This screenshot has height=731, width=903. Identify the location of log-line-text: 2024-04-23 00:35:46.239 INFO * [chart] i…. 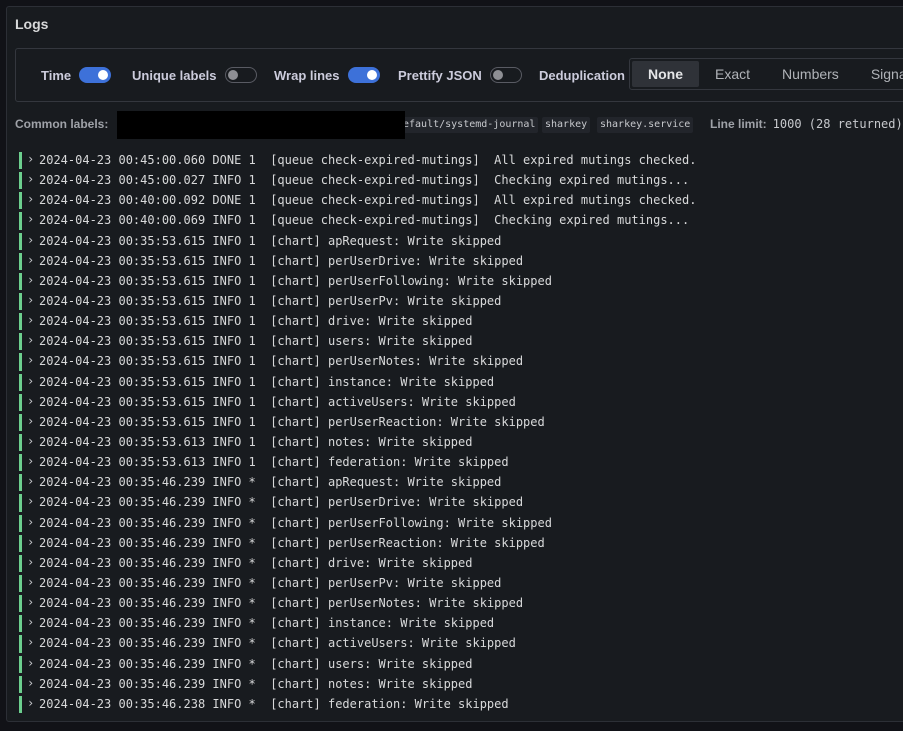
(267, 623).